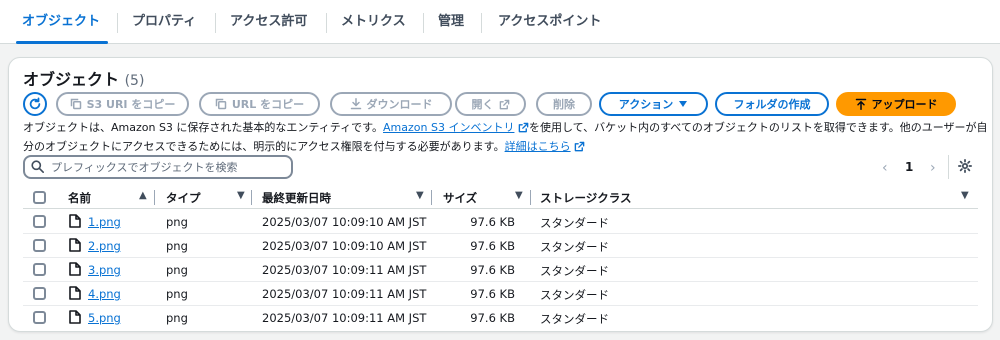 This screenshot has height=340, width=1000. Describe the element at coordinates (104, 246) in the screenshot. I see `object-name-link: 2.png` at that location.